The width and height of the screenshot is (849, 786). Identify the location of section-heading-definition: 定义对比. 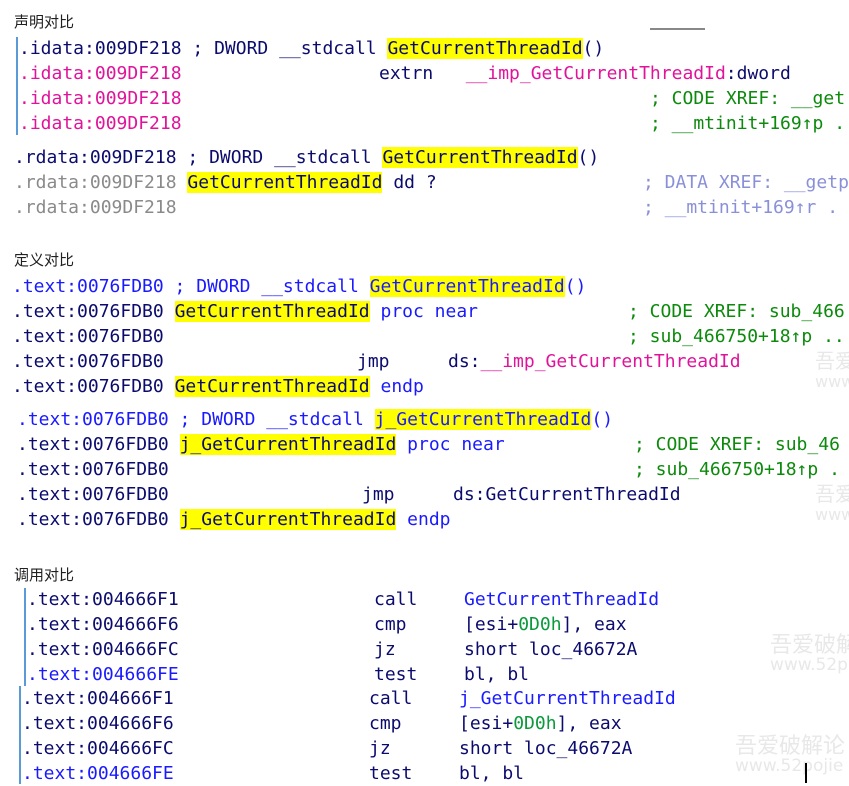
(44, 260).